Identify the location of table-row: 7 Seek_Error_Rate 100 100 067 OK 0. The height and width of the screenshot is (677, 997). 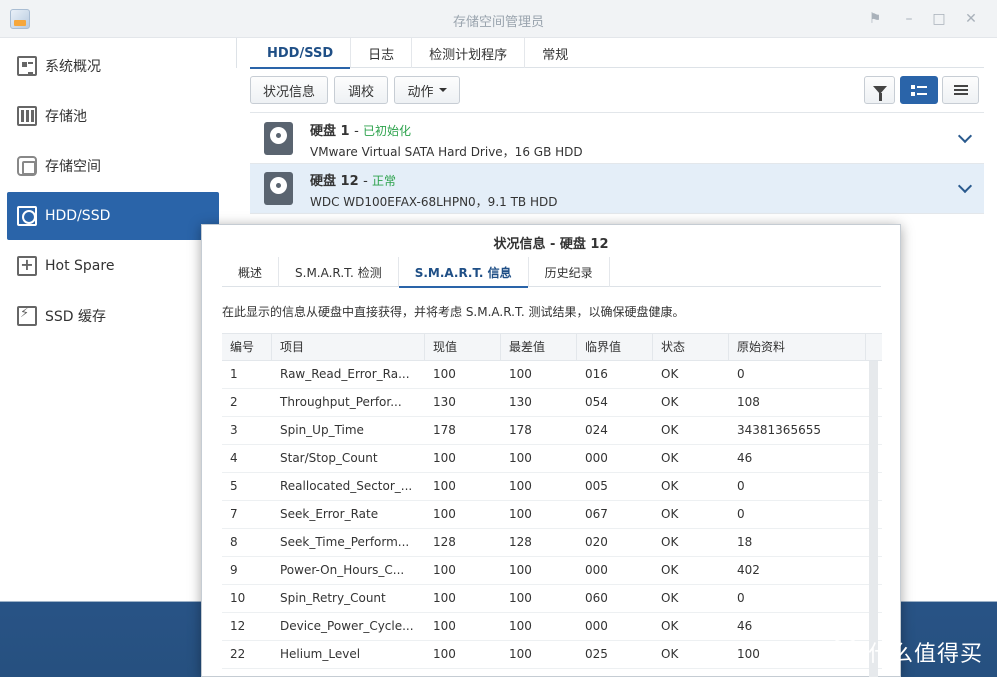
(552, 515).